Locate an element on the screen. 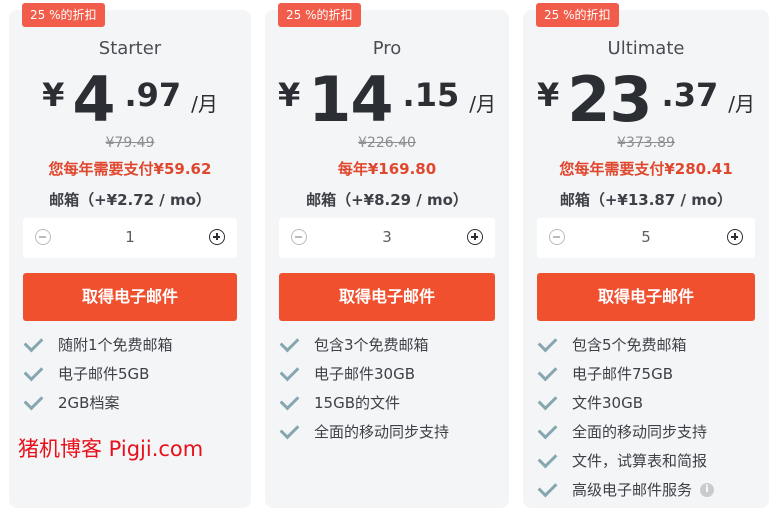 Image resolution: width=780 pixels, height=513 pixels. feature-text: 高级电子邮件服务 is located at coordinates (632, 490).